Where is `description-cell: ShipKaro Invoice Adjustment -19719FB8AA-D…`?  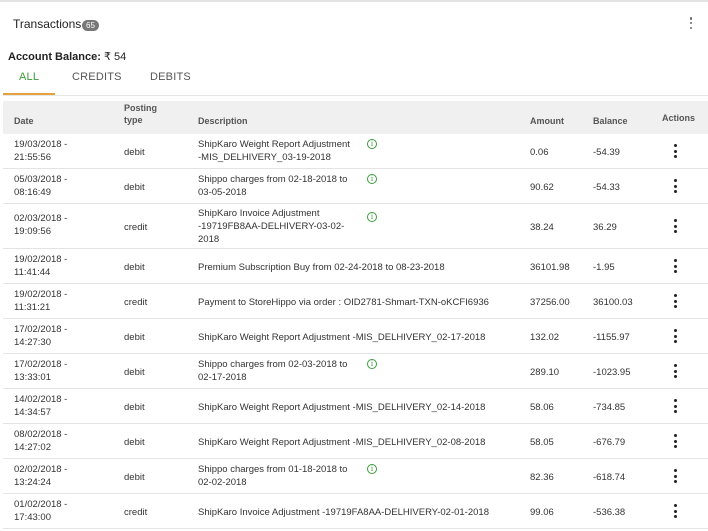 description-cell: ShipKaro Invoice Adjustment -19719FB8AA-D… is located at coordinates (271, 226).